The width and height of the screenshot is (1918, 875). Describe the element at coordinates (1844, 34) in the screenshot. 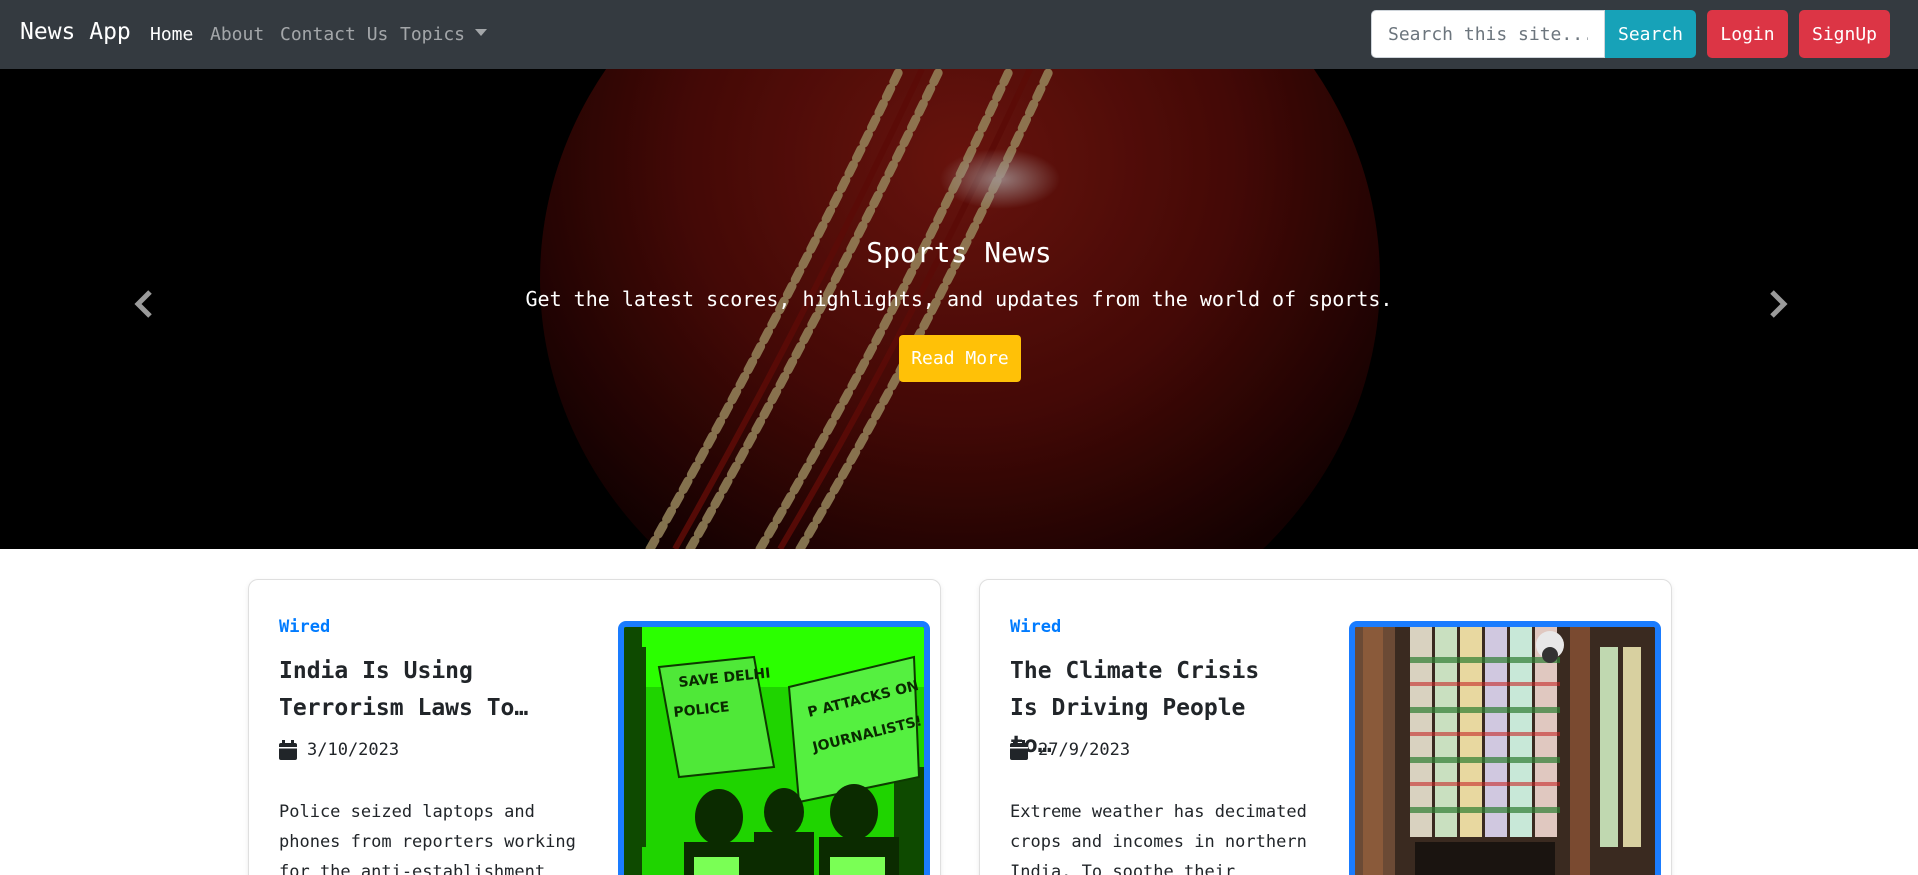

I see `signup-button: SignUp` at that location.